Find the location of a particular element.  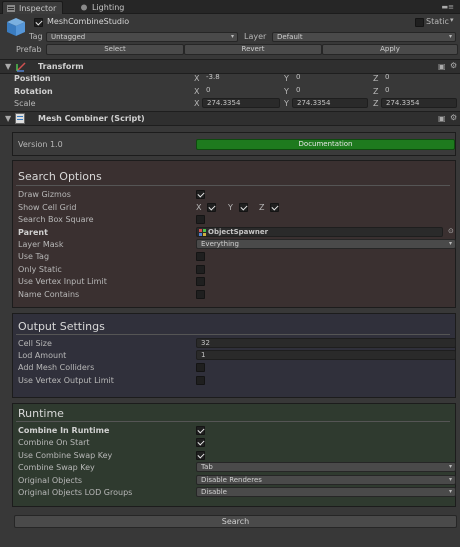

scale-z-field: 274.3354 is located at coordinates (419, 103).